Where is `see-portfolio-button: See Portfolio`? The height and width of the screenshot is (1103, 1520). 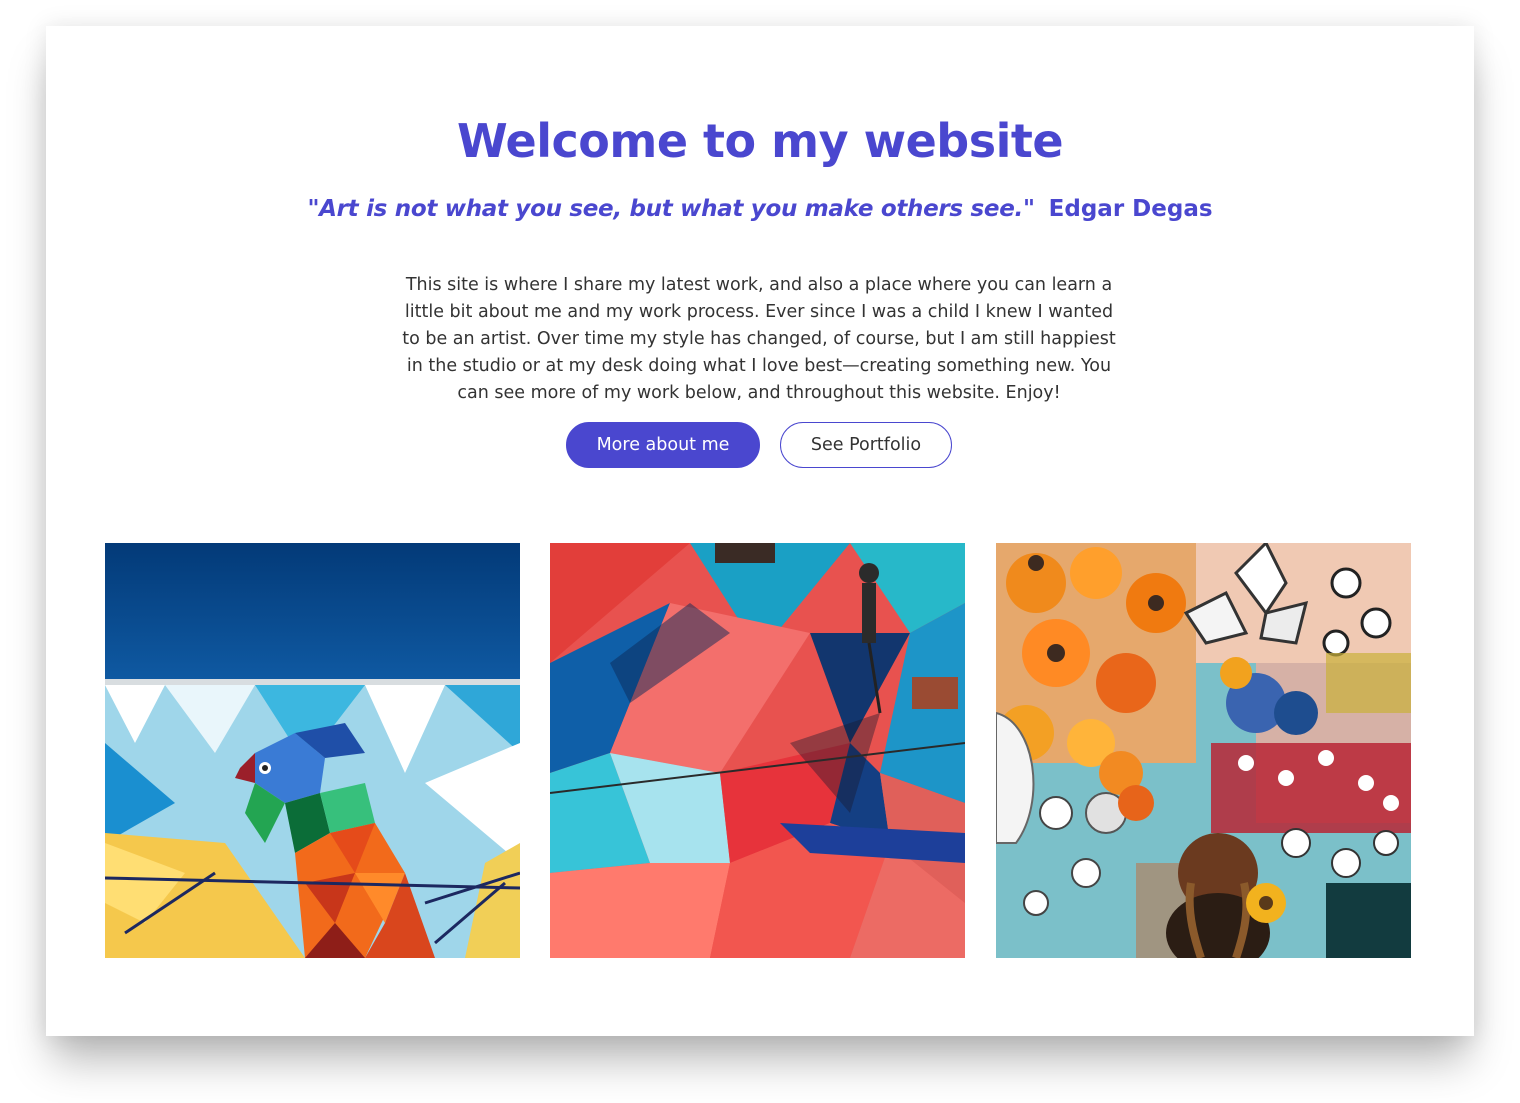 see-portfolio-button: See Portfolio is located at coordinates (866, 445).